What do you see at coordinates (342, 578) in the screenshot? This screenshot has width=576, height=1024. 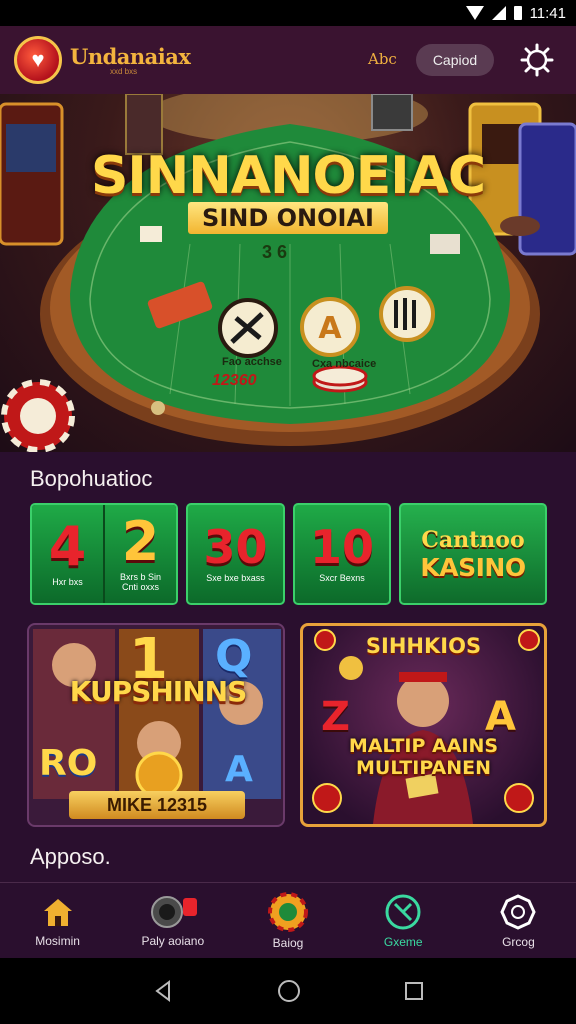 I see `tile-caption: Sxcr Bexns` at bounding box center [342, 578].